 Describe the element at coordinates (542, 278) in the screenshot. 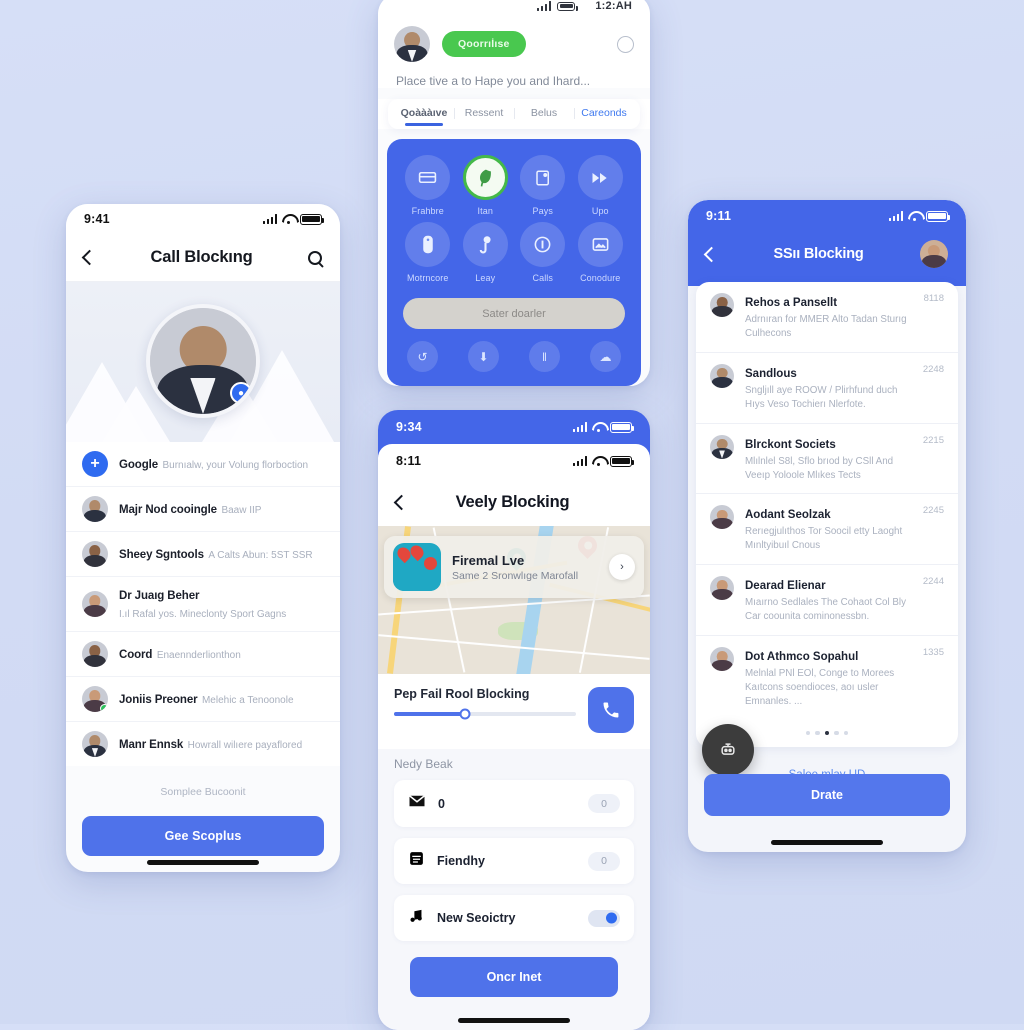

I see `quick-action-label: Calls` at that location.